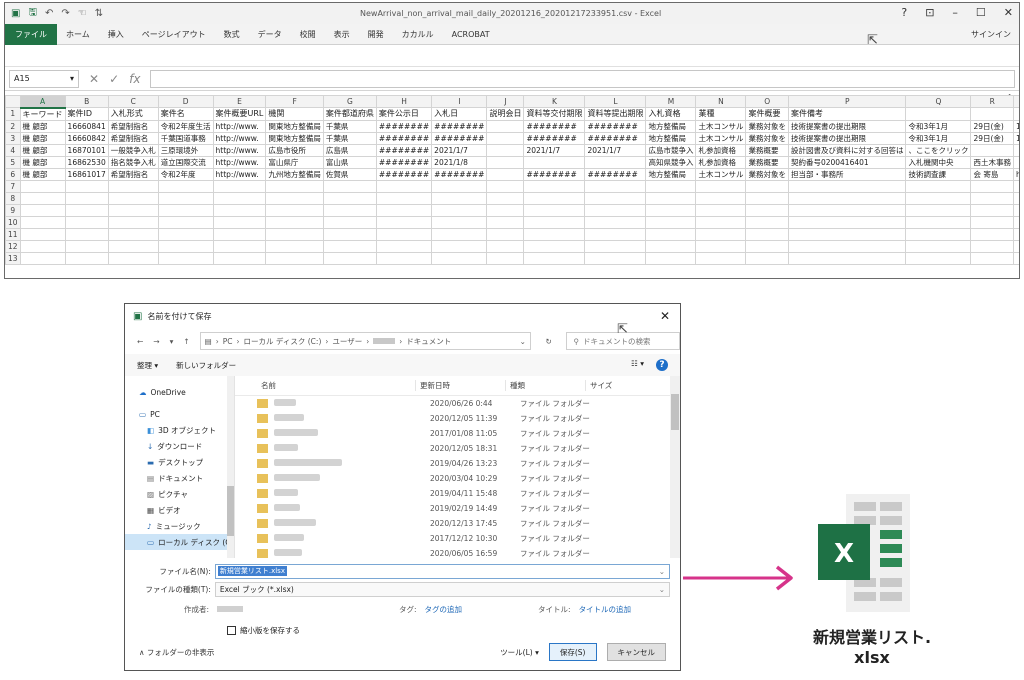 This screenshot has height=680, width=1024. Describe the element at coordinates (179, 542) in the screenshot. I see `sidebar-item: ▭ ローカル ディスク (C` at that location.